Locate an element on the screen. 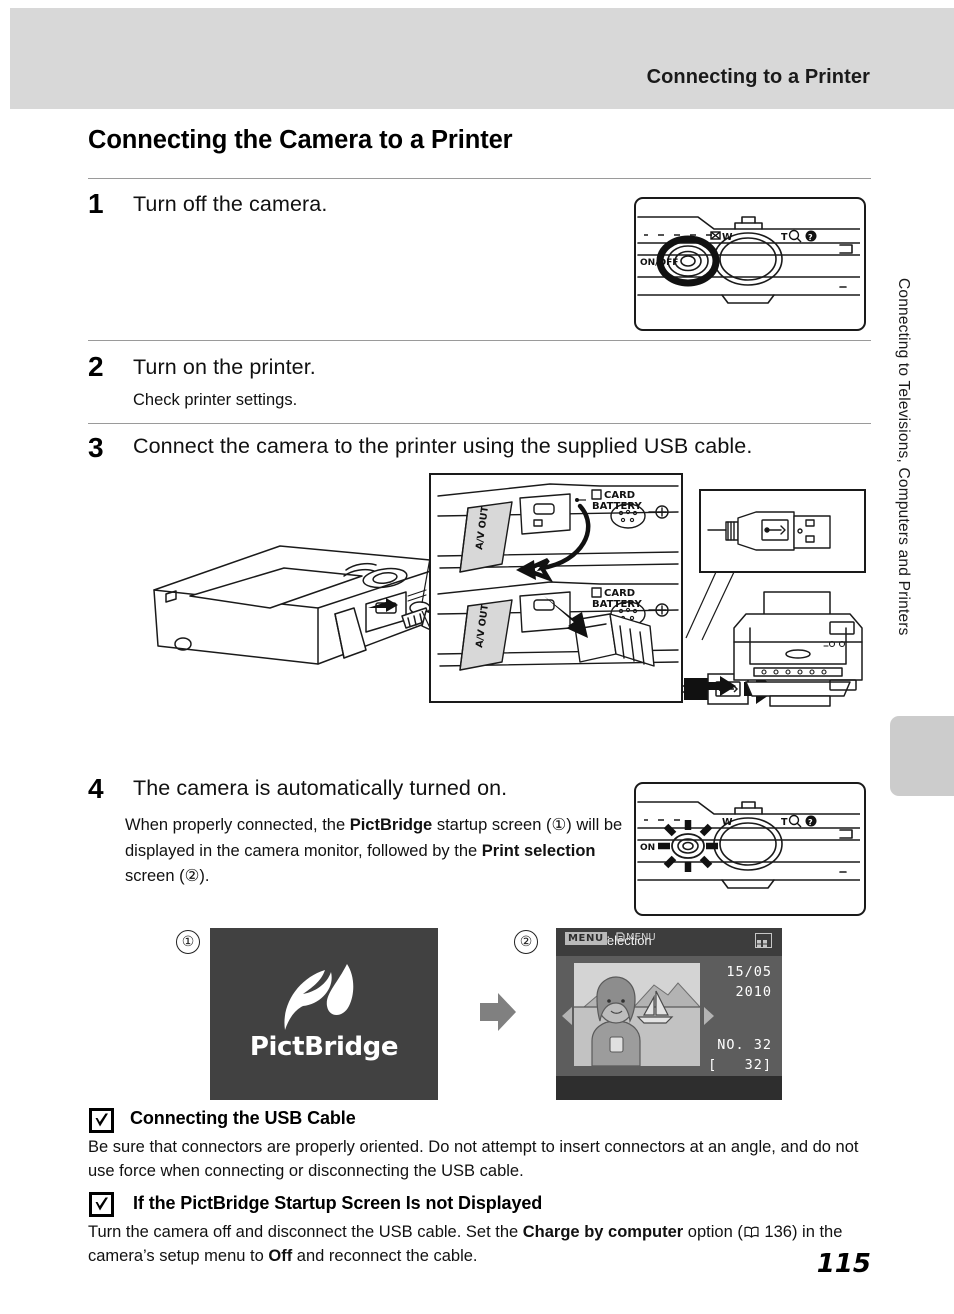  page-number: 115 is located at coordinates (843, 1264).